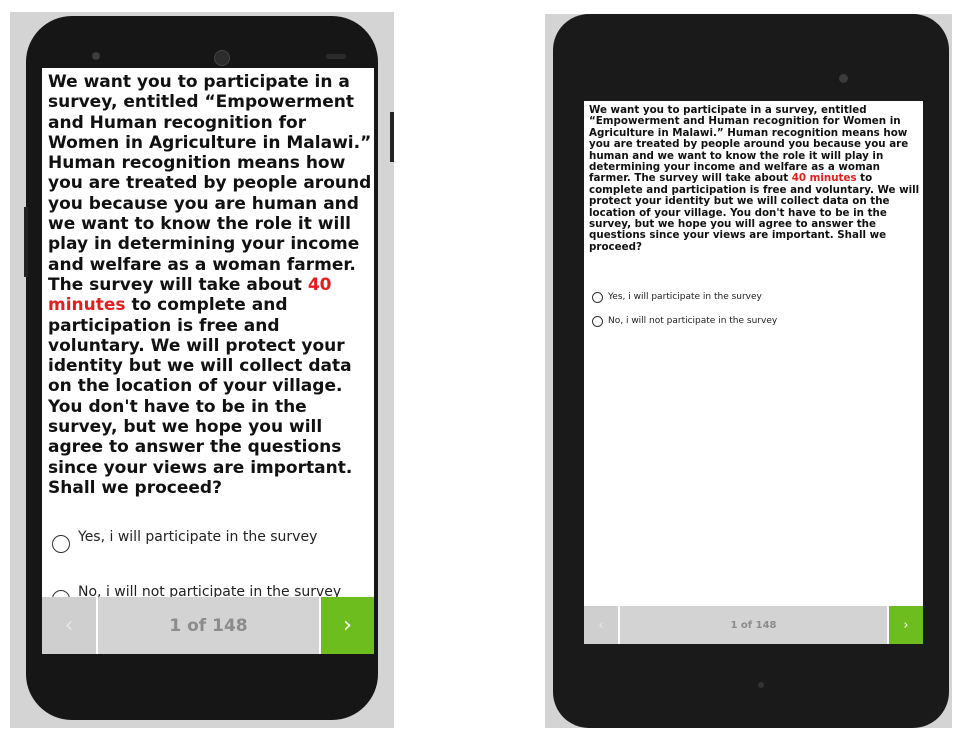  What do you see at coordinates (843, 78) in the screenshot?
I see `tablet-camera-icon` at bounding box center [843, 78].